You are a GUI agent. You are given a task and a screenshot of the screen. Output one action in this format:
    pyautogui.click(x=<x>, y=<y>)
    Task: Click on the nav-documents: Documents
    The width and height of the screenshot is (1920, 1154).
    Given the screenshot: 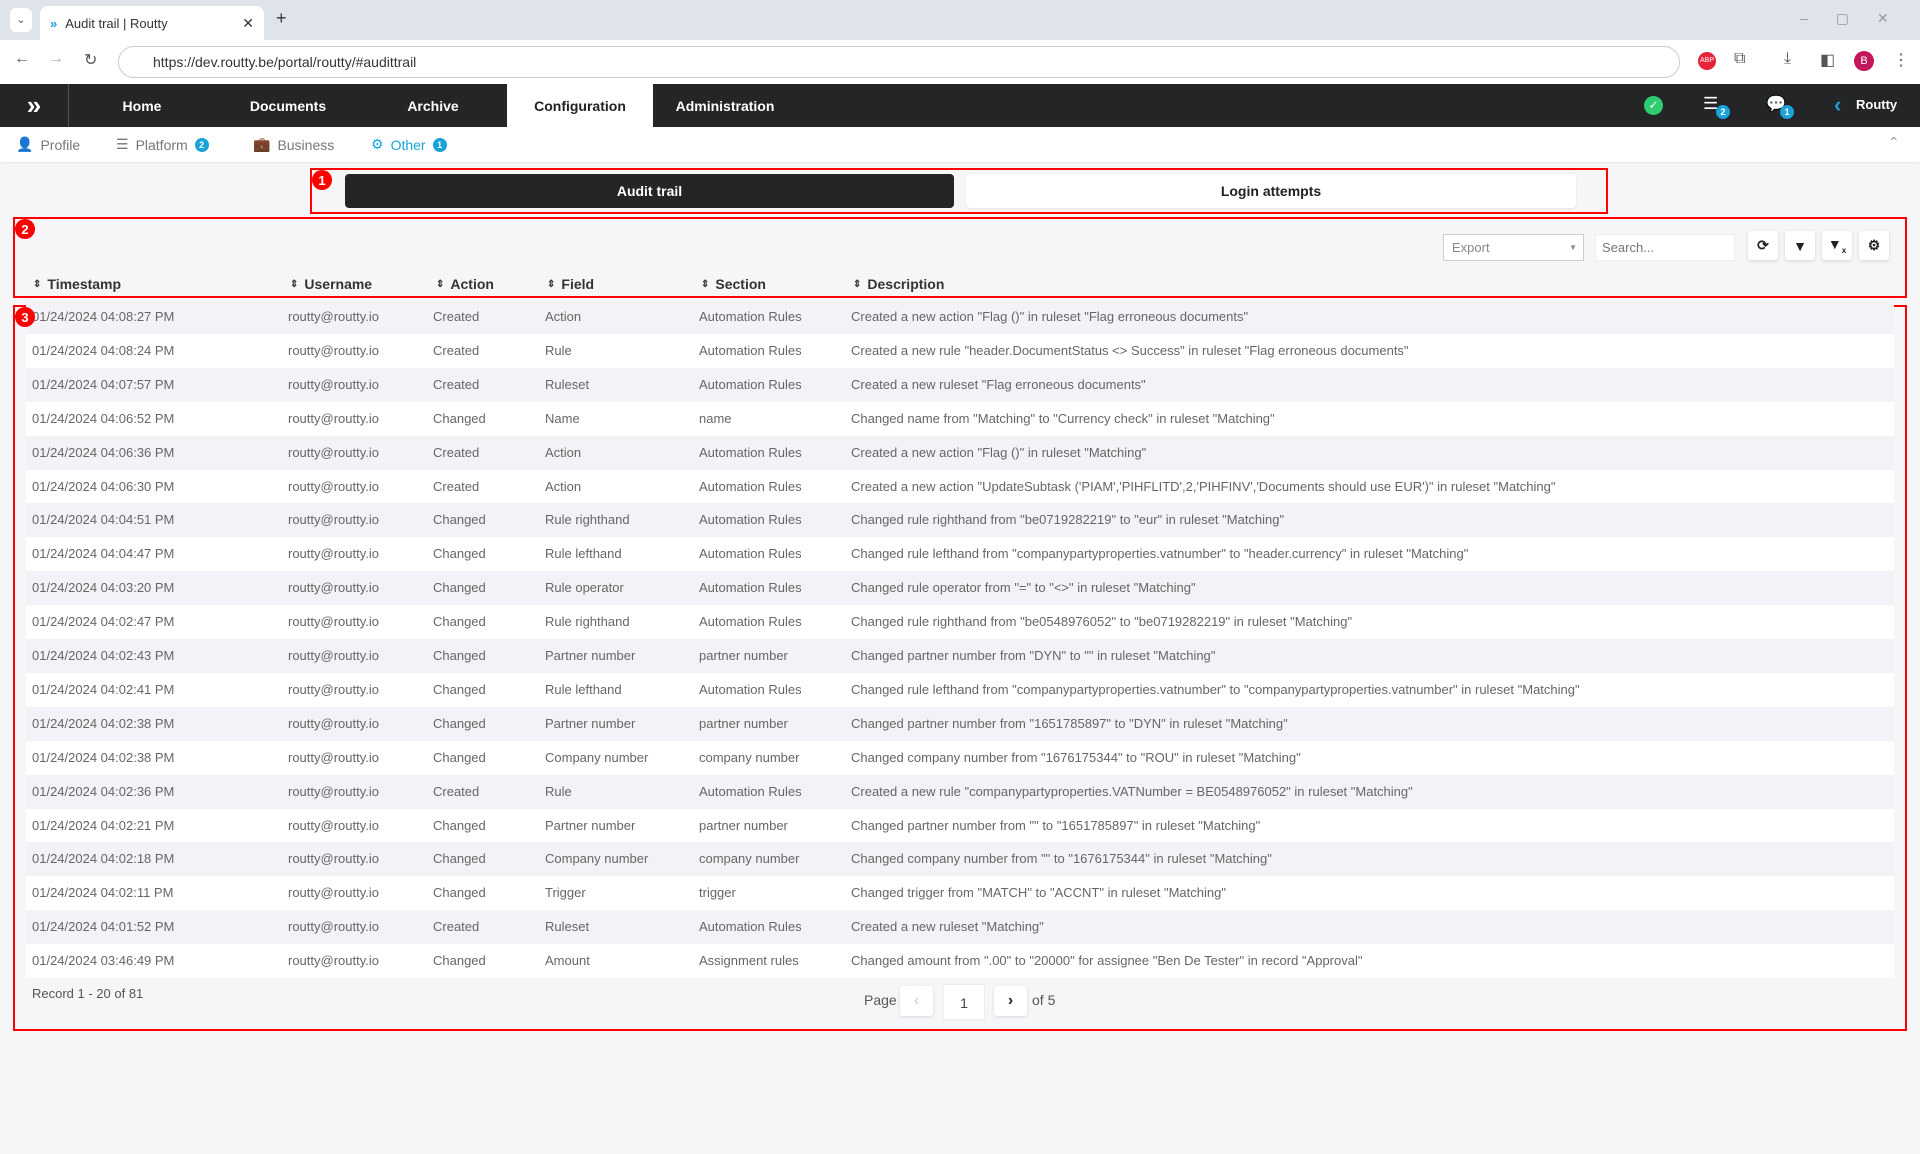 What is the action you would take?
    pyautogui.click(x=288, y=105)
    